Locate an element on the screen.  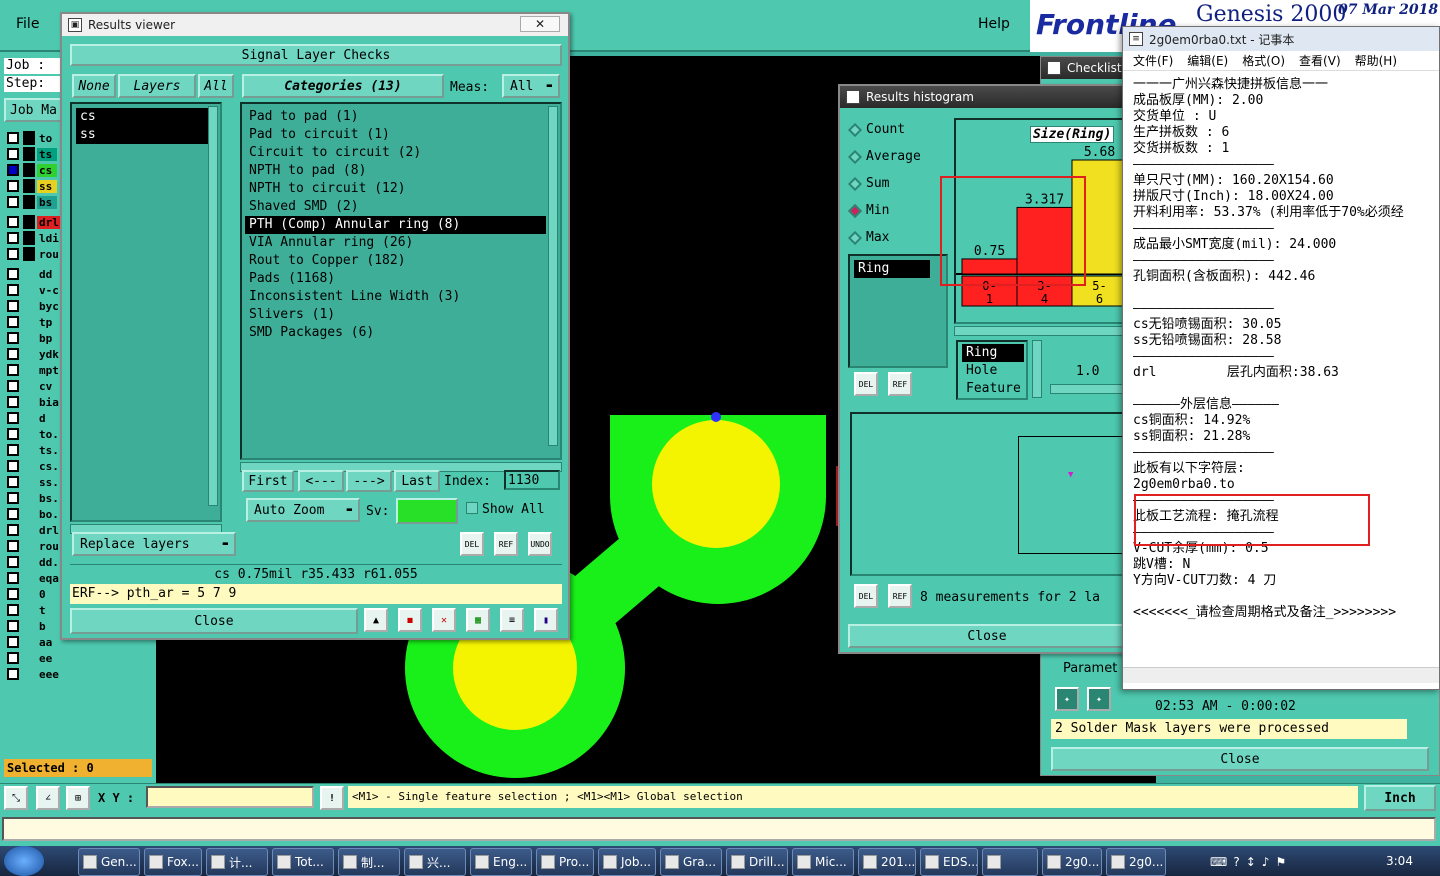
layers-scrollbar-v is located at coordinates (213, 306).